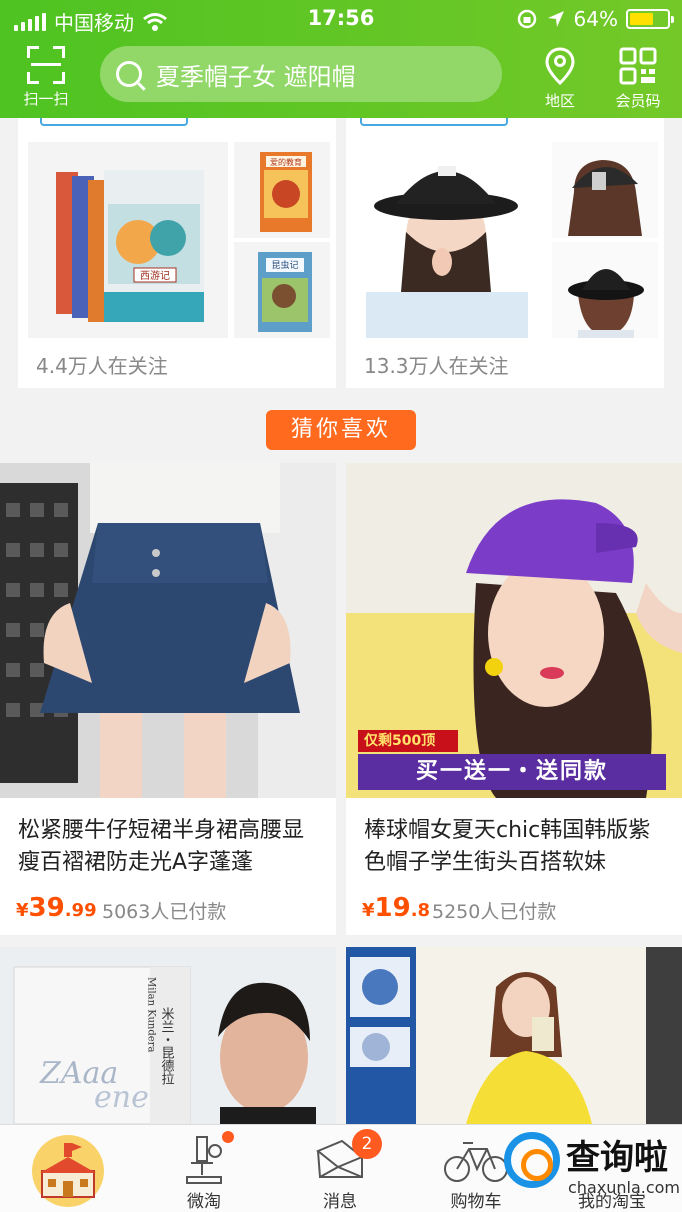 The image size is (682, 1212). What do you see at coordinates (396, 908) in the screenshot?
I see `product-price: ¥19.8` at bounding box center [396, 908].